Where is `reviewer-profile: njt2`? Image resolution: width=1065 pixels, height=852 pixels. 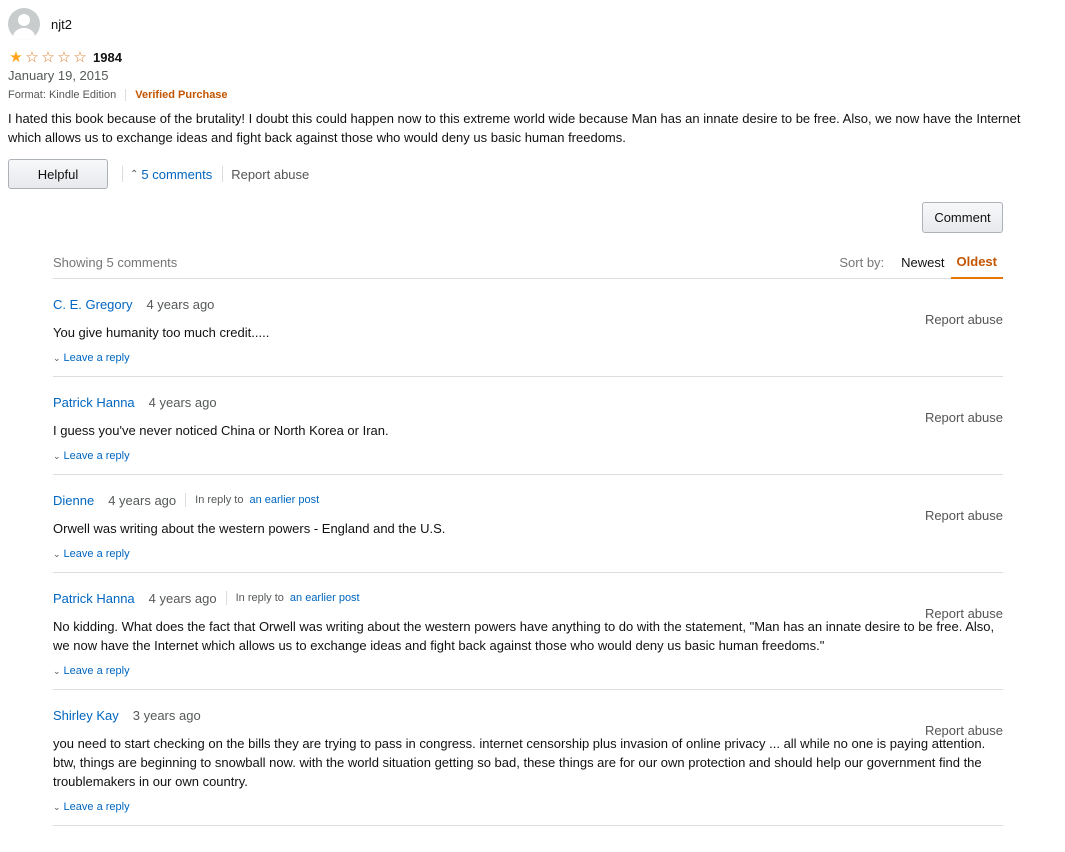
reviewer-profile: njt2 is located at coordinates (533, 24).